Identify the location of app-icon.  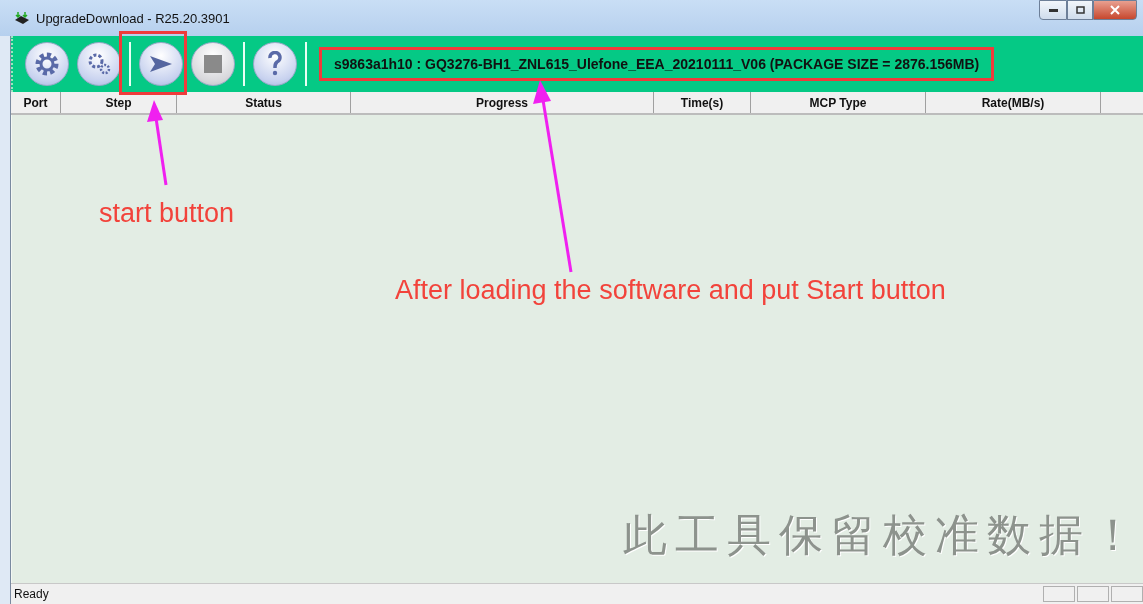
(22, 18).